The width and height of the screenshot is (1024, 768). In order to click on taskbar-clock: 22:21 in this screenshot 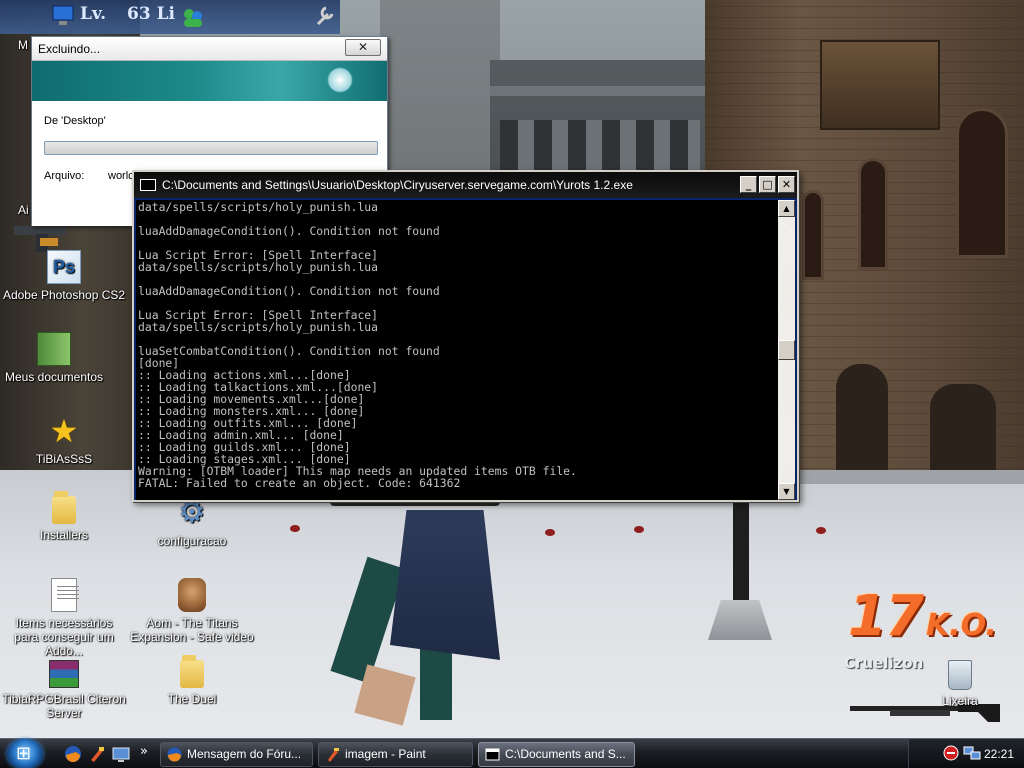, I will do `click(999, 754)`.